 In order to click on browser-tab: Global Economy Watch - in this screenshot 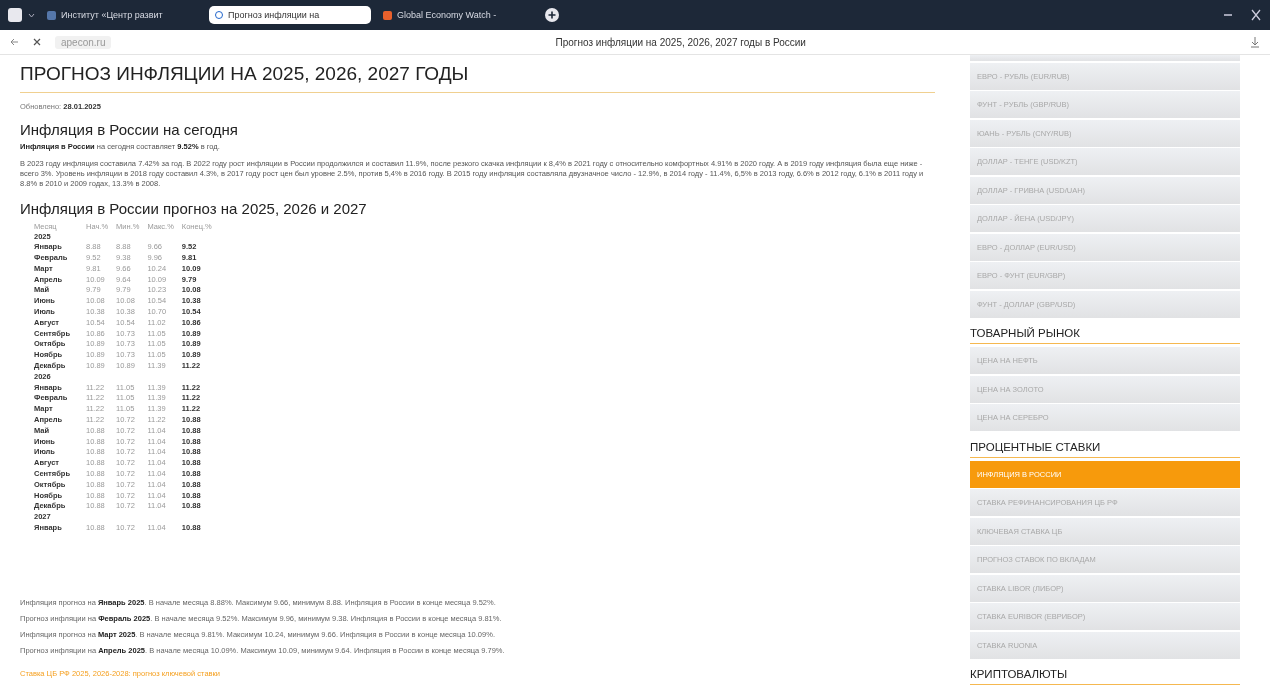, I will do `click(458, 15)`.